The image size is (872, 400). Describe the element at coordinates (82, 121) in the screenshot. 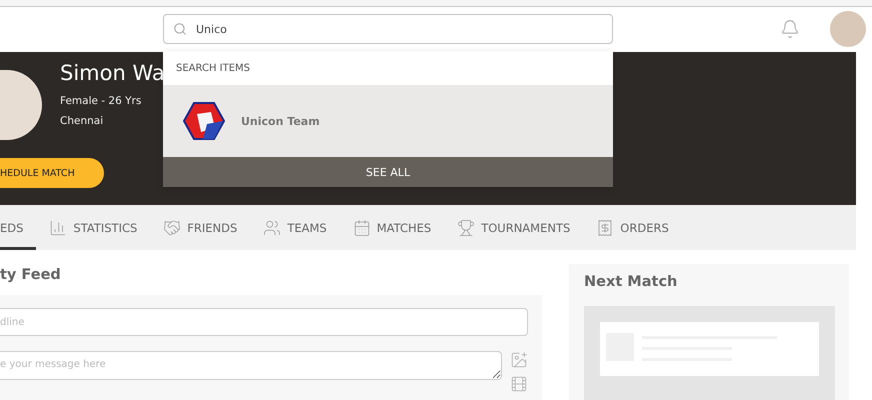

I see `profile-city: Chennai` at that location.